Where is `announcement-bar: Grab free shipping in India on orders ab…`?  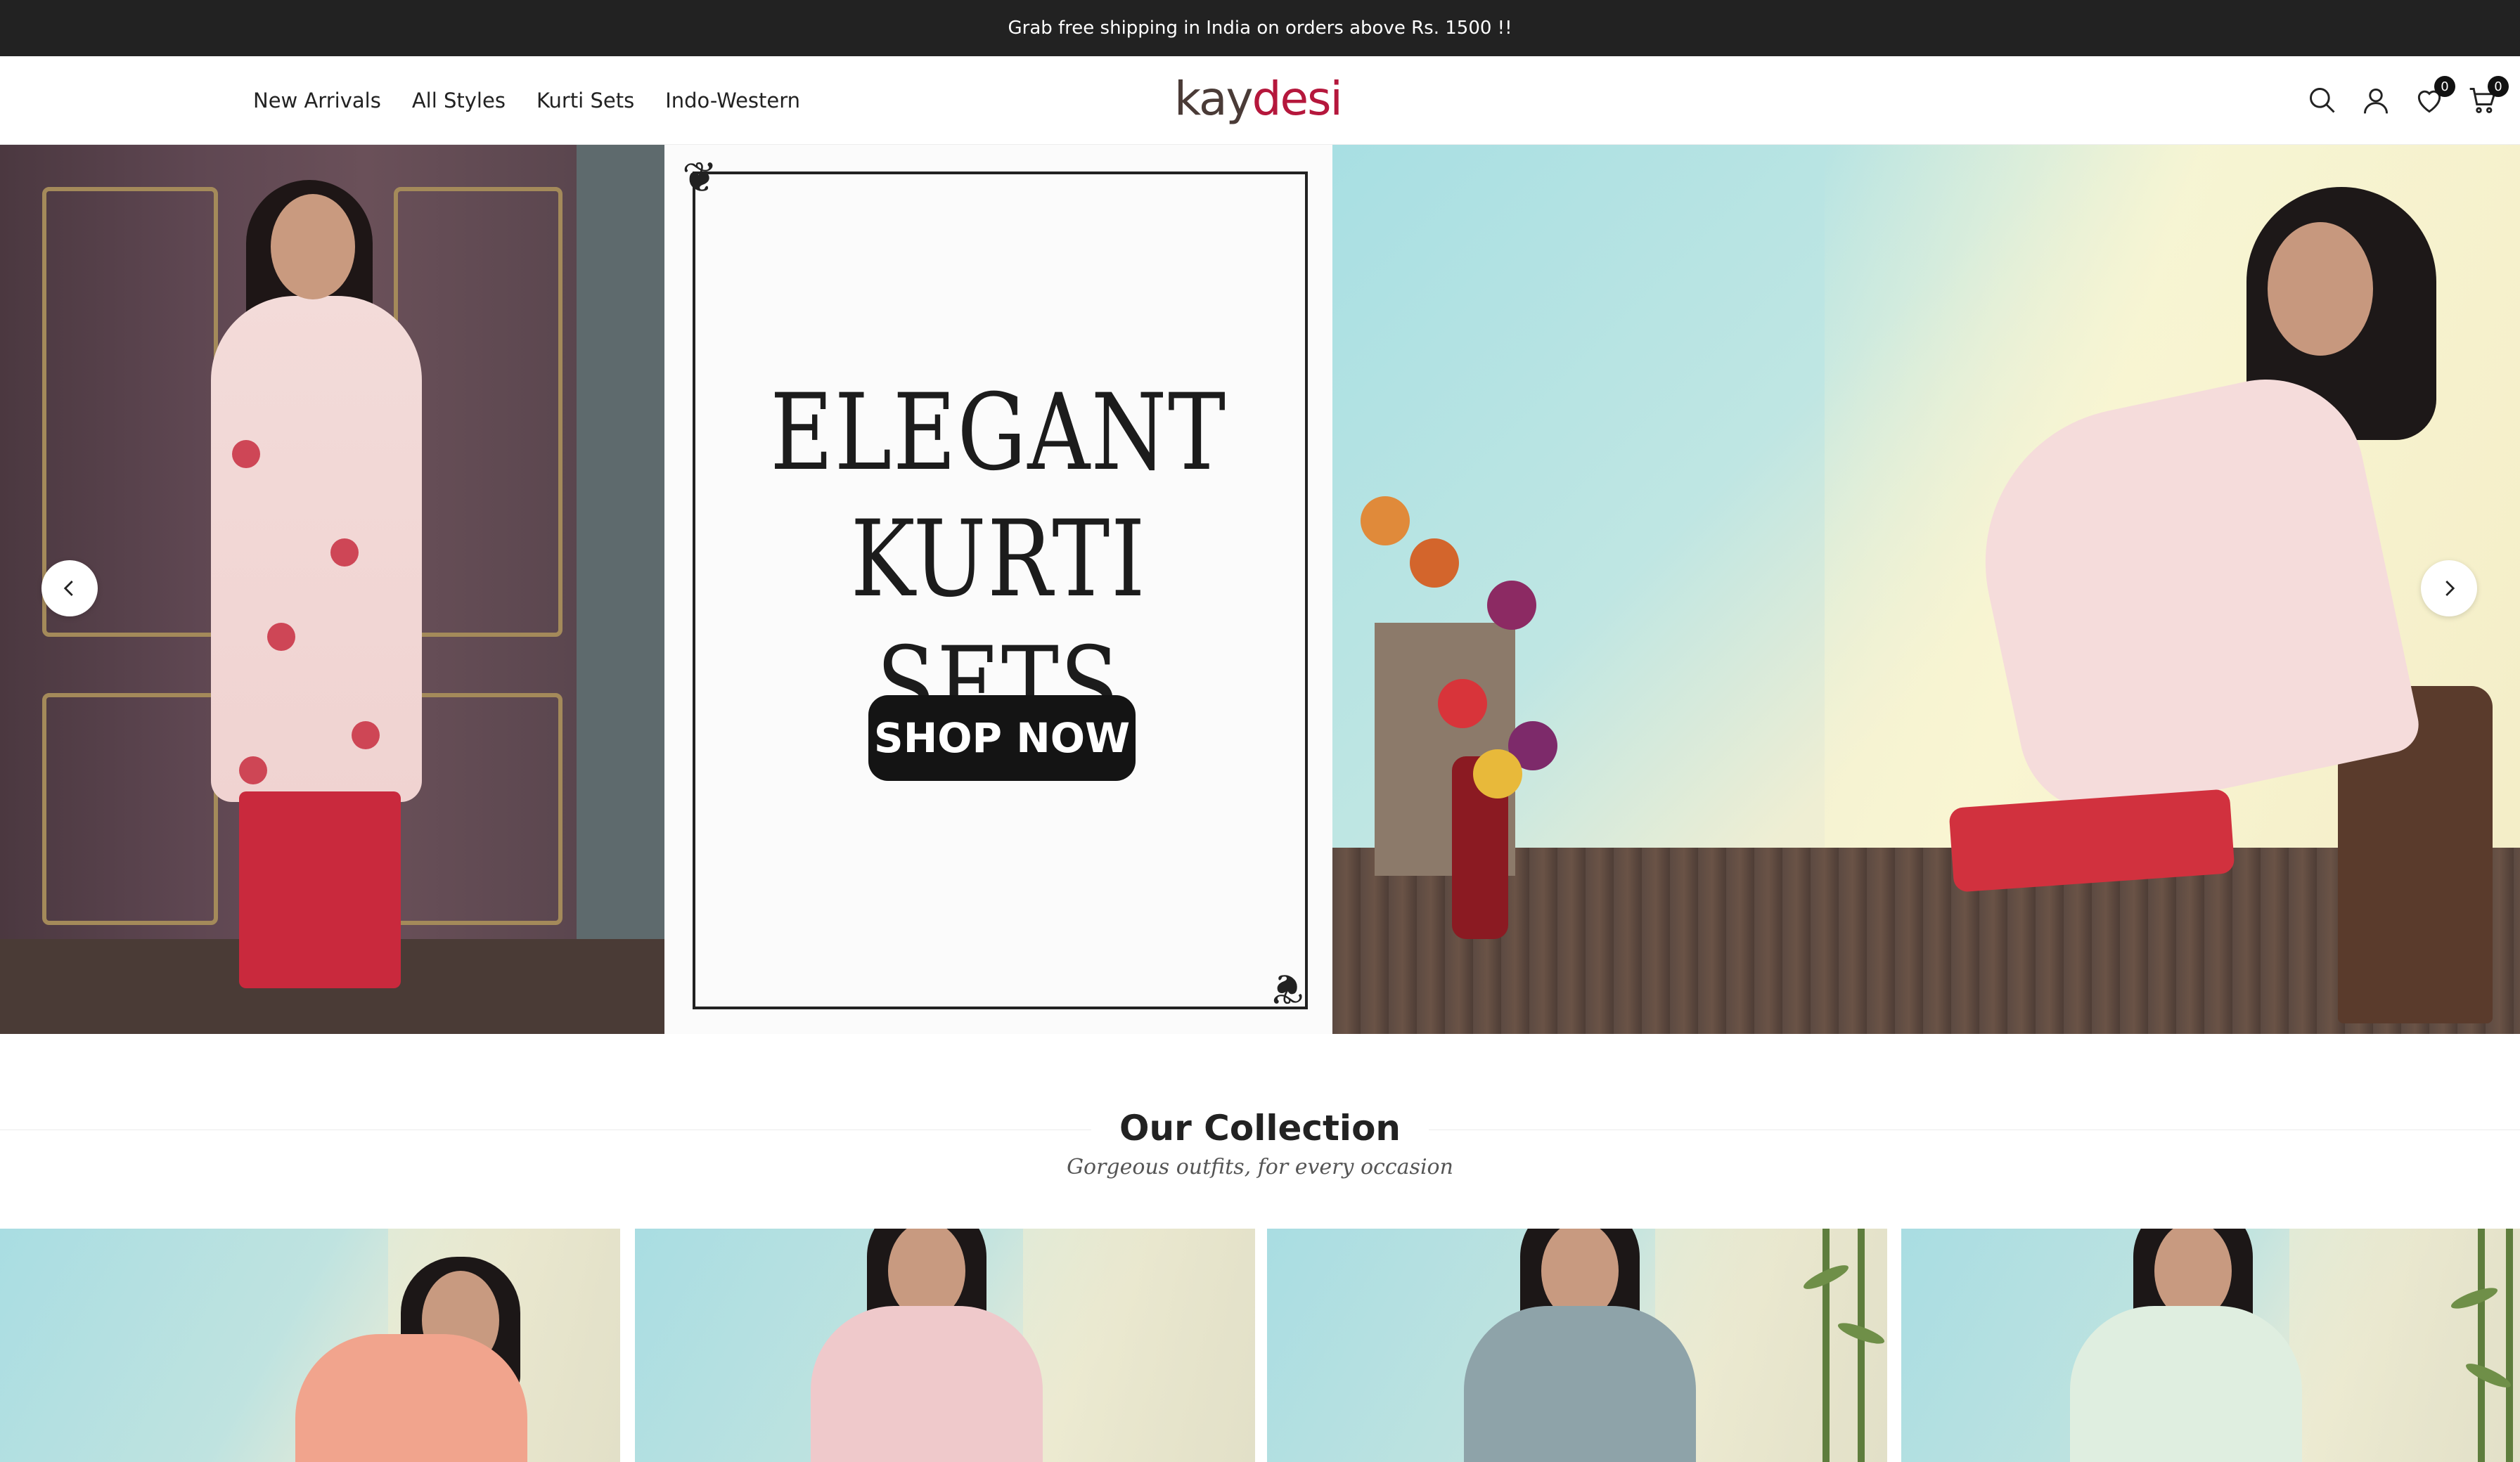
announcement-bar: Grab free shipping in India on orders ab… is located at coordinates (1260, 28).